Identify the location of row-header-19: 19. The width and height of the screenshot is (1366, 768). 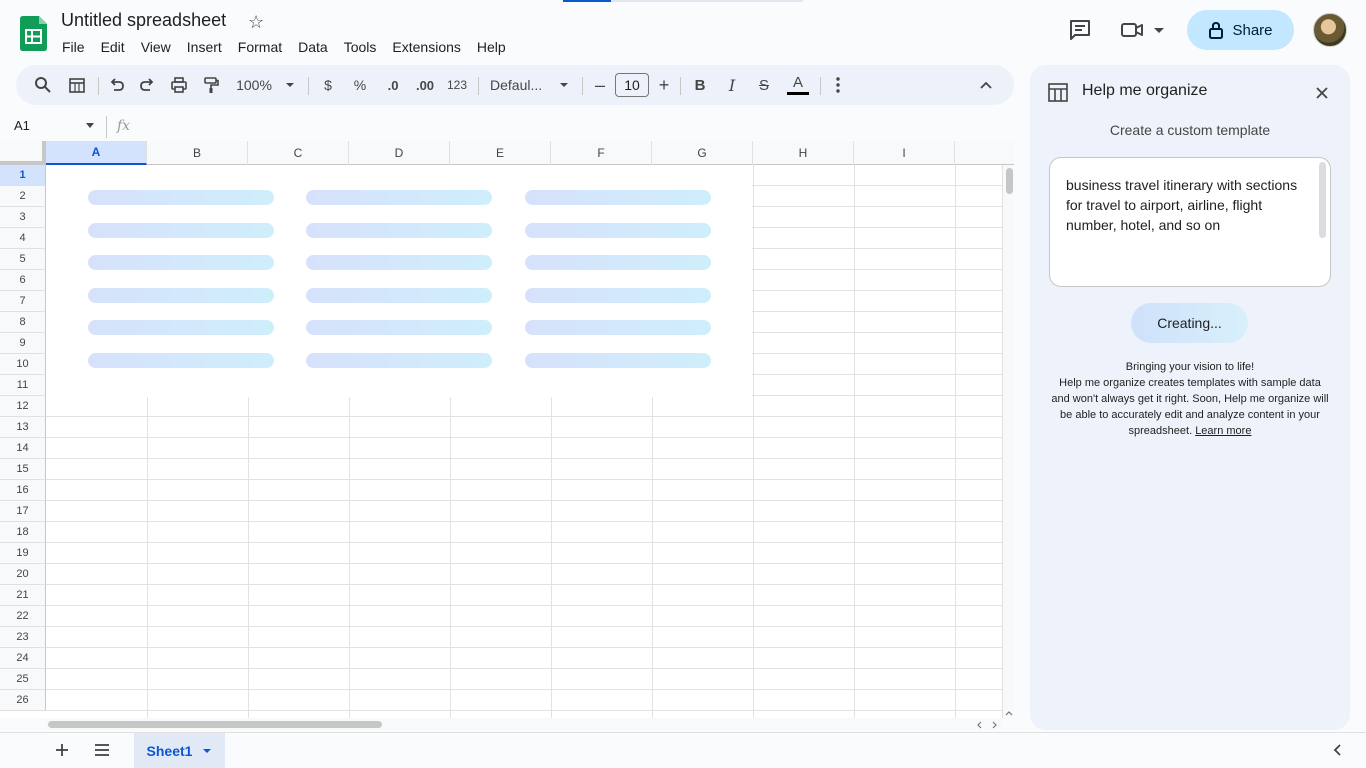
(23, 553).